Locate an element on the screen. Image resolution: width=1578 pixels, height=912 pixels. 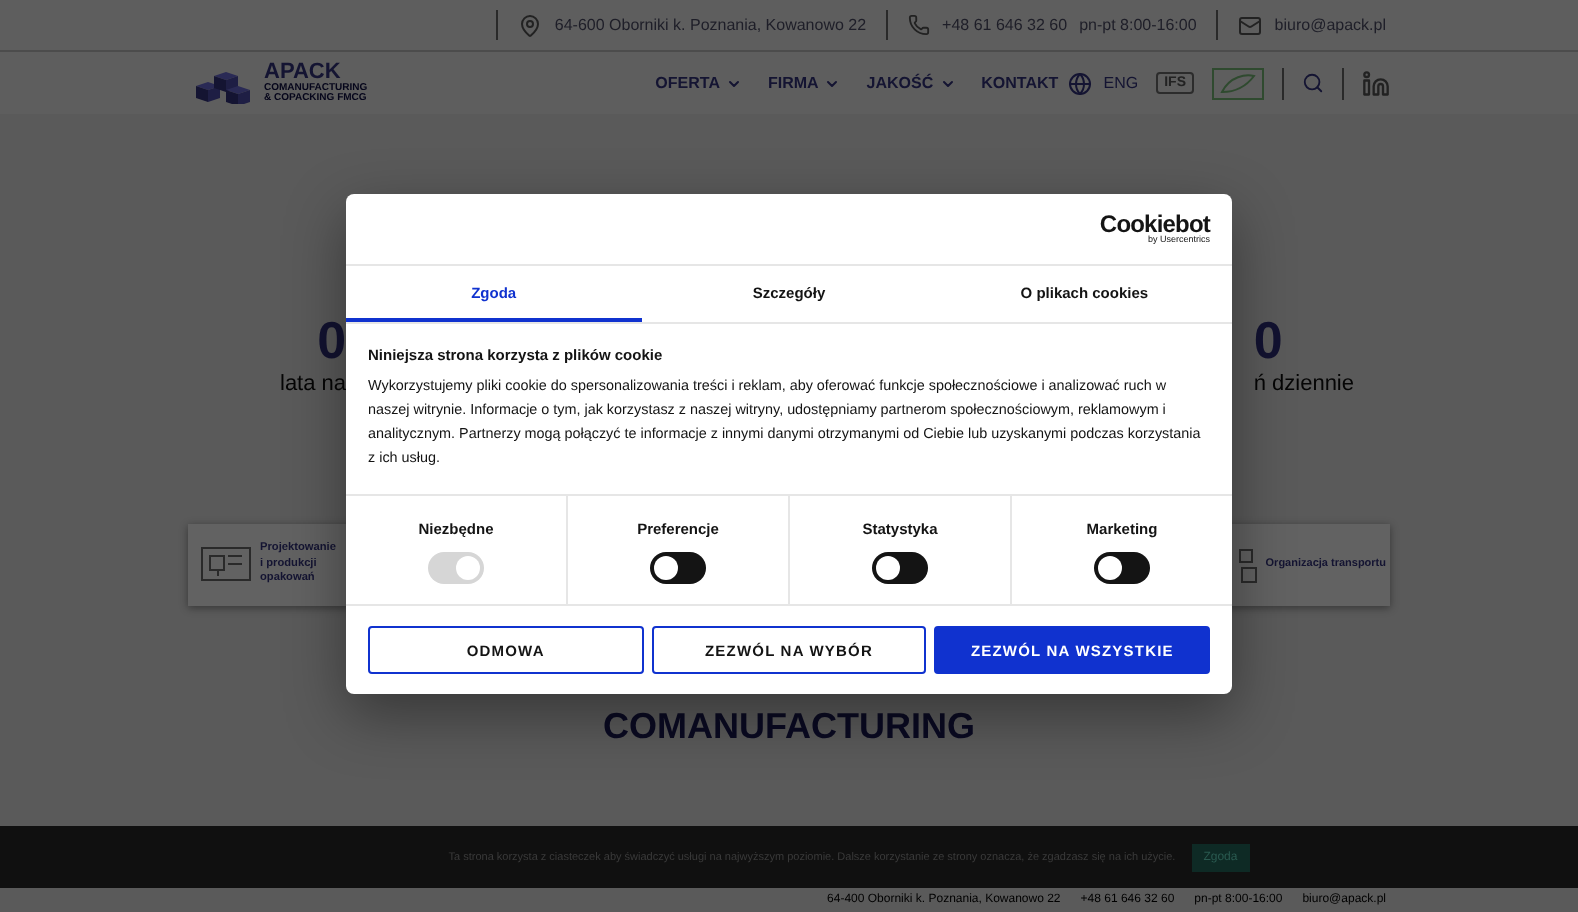
logo-name: APACK is located at coordinates (302, 73).